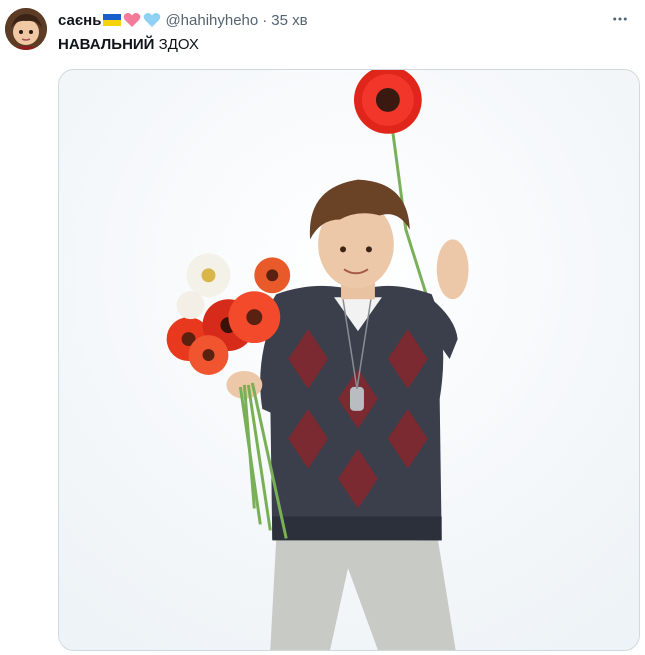 This screenshot has height=655, width=645. I want to click on ukraine-flag-icon, so click(112, 20).